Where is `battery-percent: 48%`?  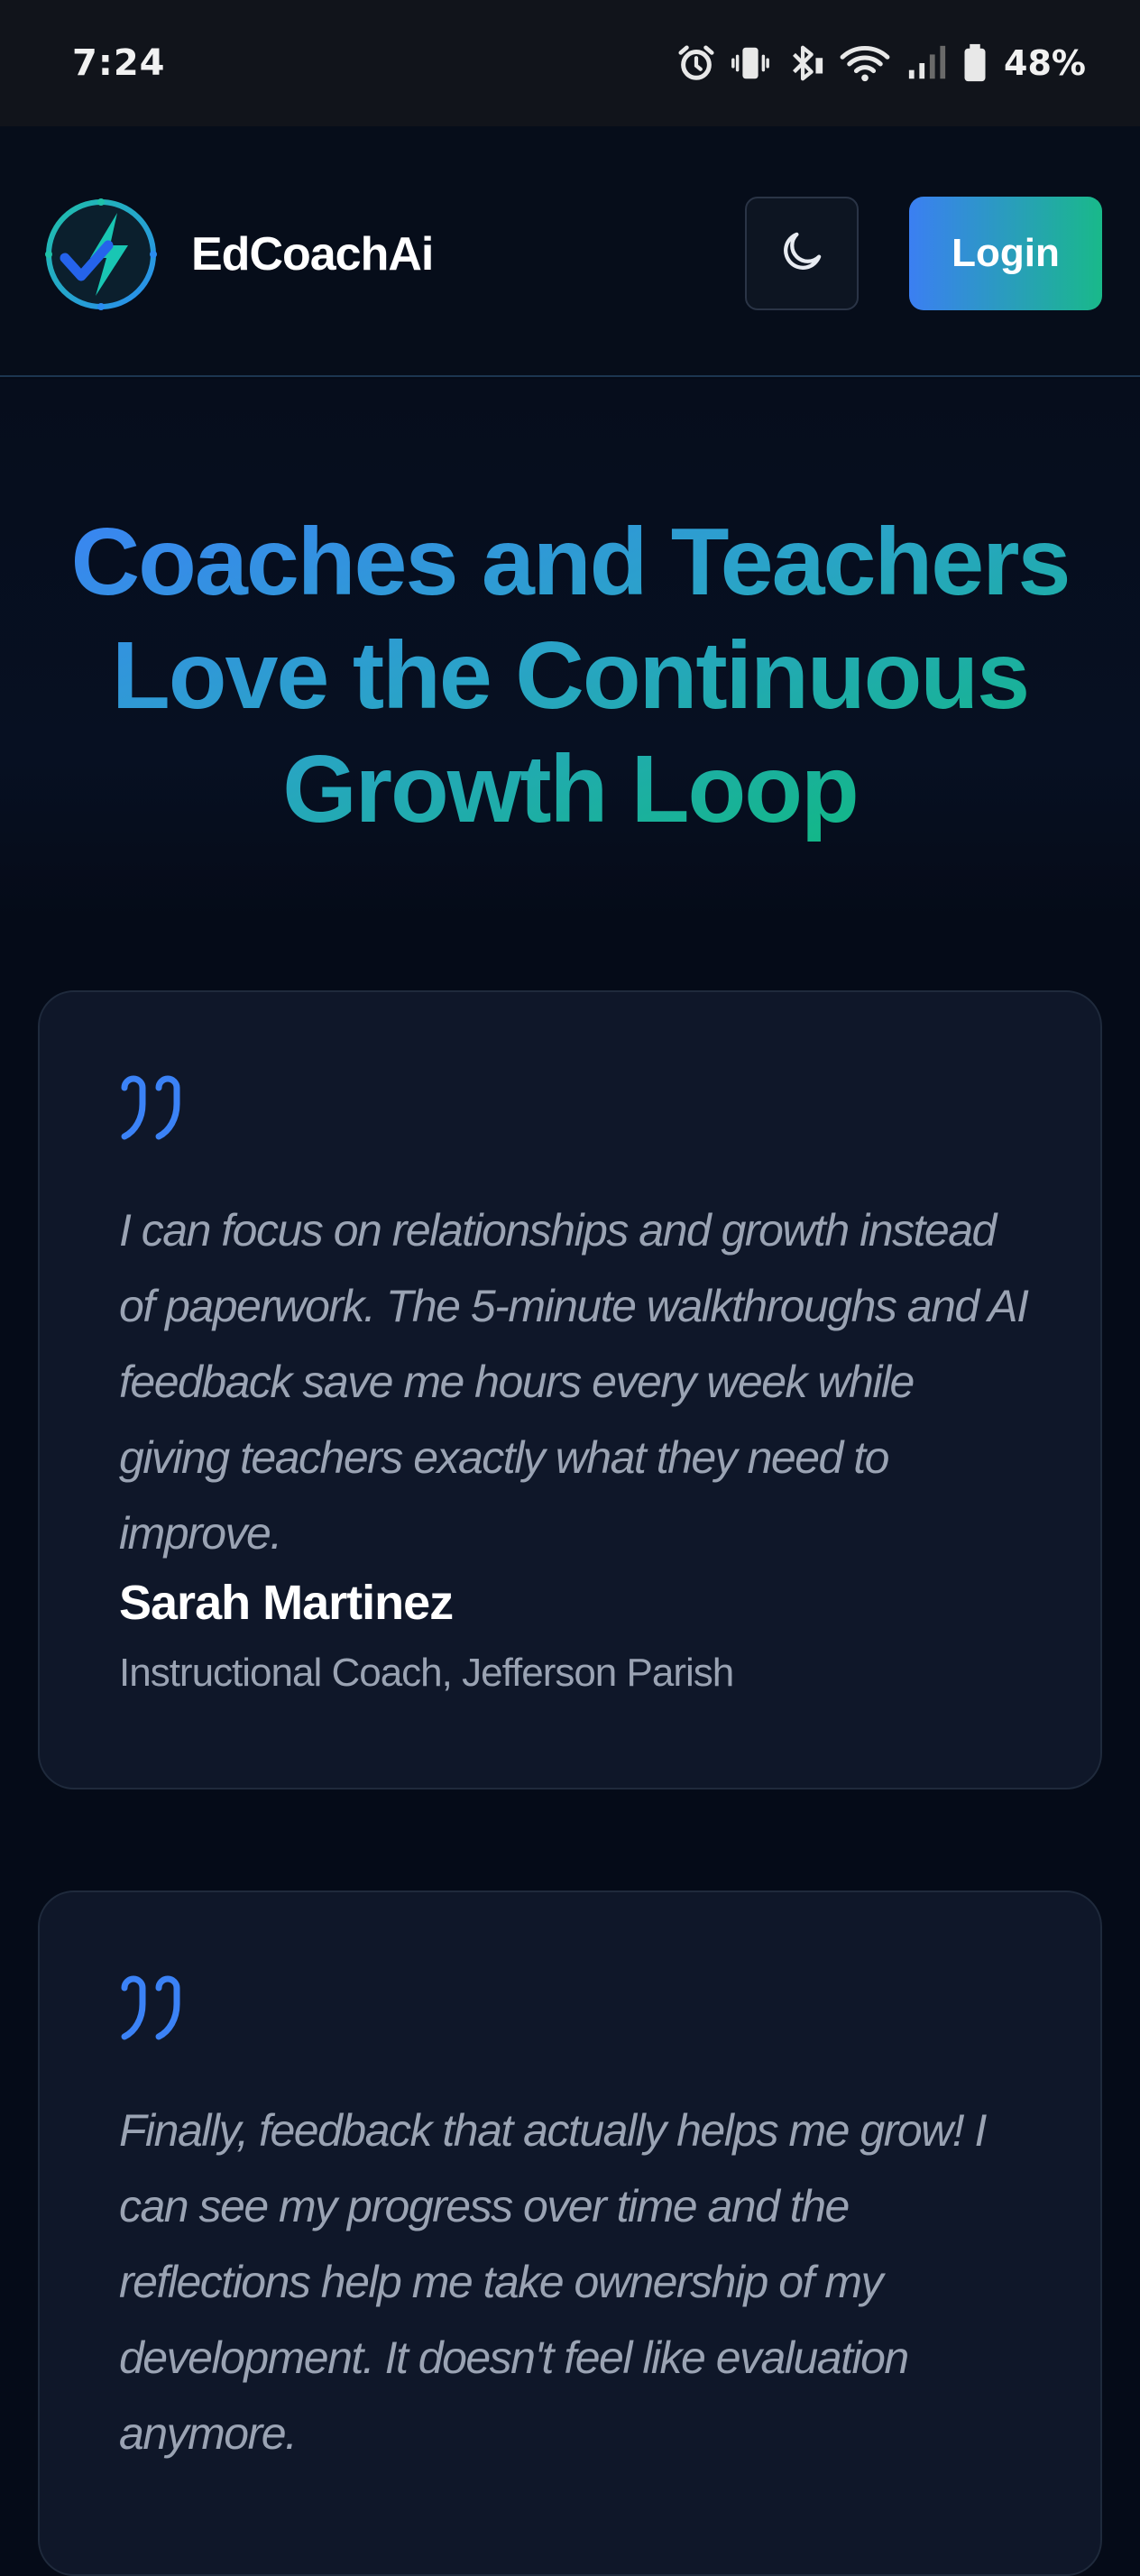
battery-percent: 48% is located at coordinates (1045, 63).